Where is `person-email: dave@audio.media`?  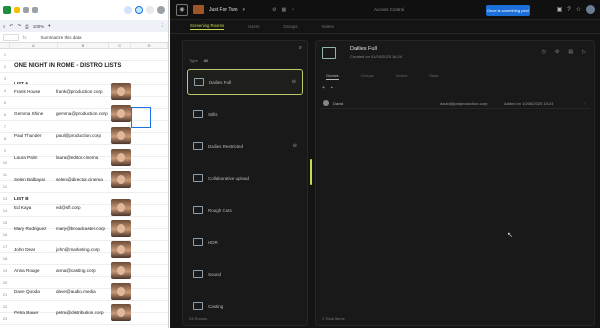
person-email: dave@audio.media is located at coordinates (76, 291).